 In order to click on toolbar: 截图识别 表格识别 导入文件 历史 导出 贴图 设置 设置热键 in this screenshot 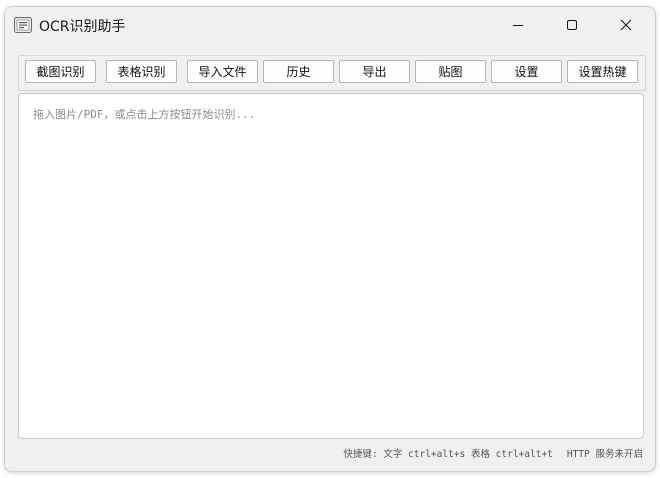, I will do `click(332, 73)`.